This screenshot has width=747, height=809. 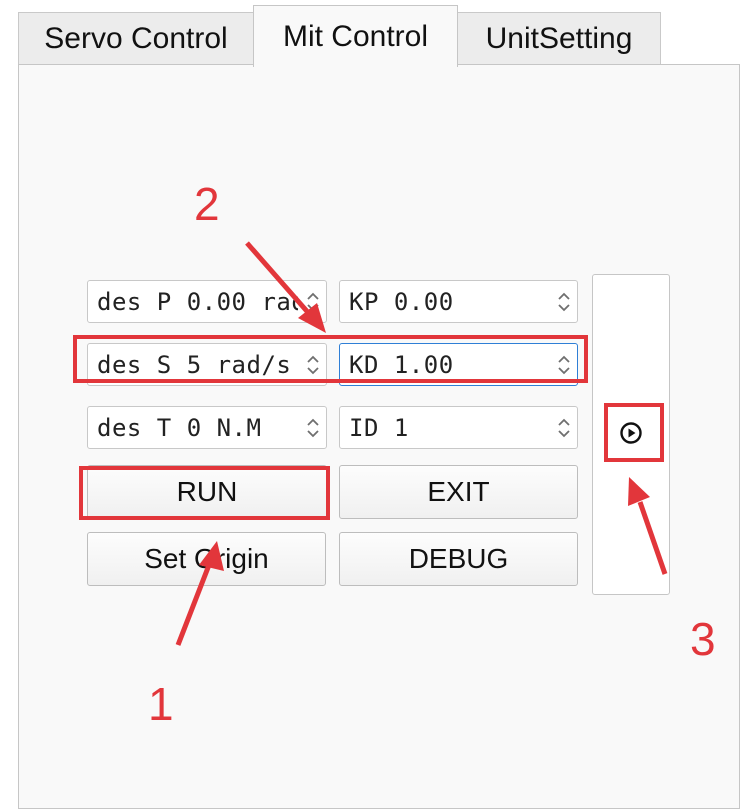 What do you see at coordinates (559, 38) in the screenshot?
I see `tab-unit-setting: UnitSetting` at bounding box center [559, 38].